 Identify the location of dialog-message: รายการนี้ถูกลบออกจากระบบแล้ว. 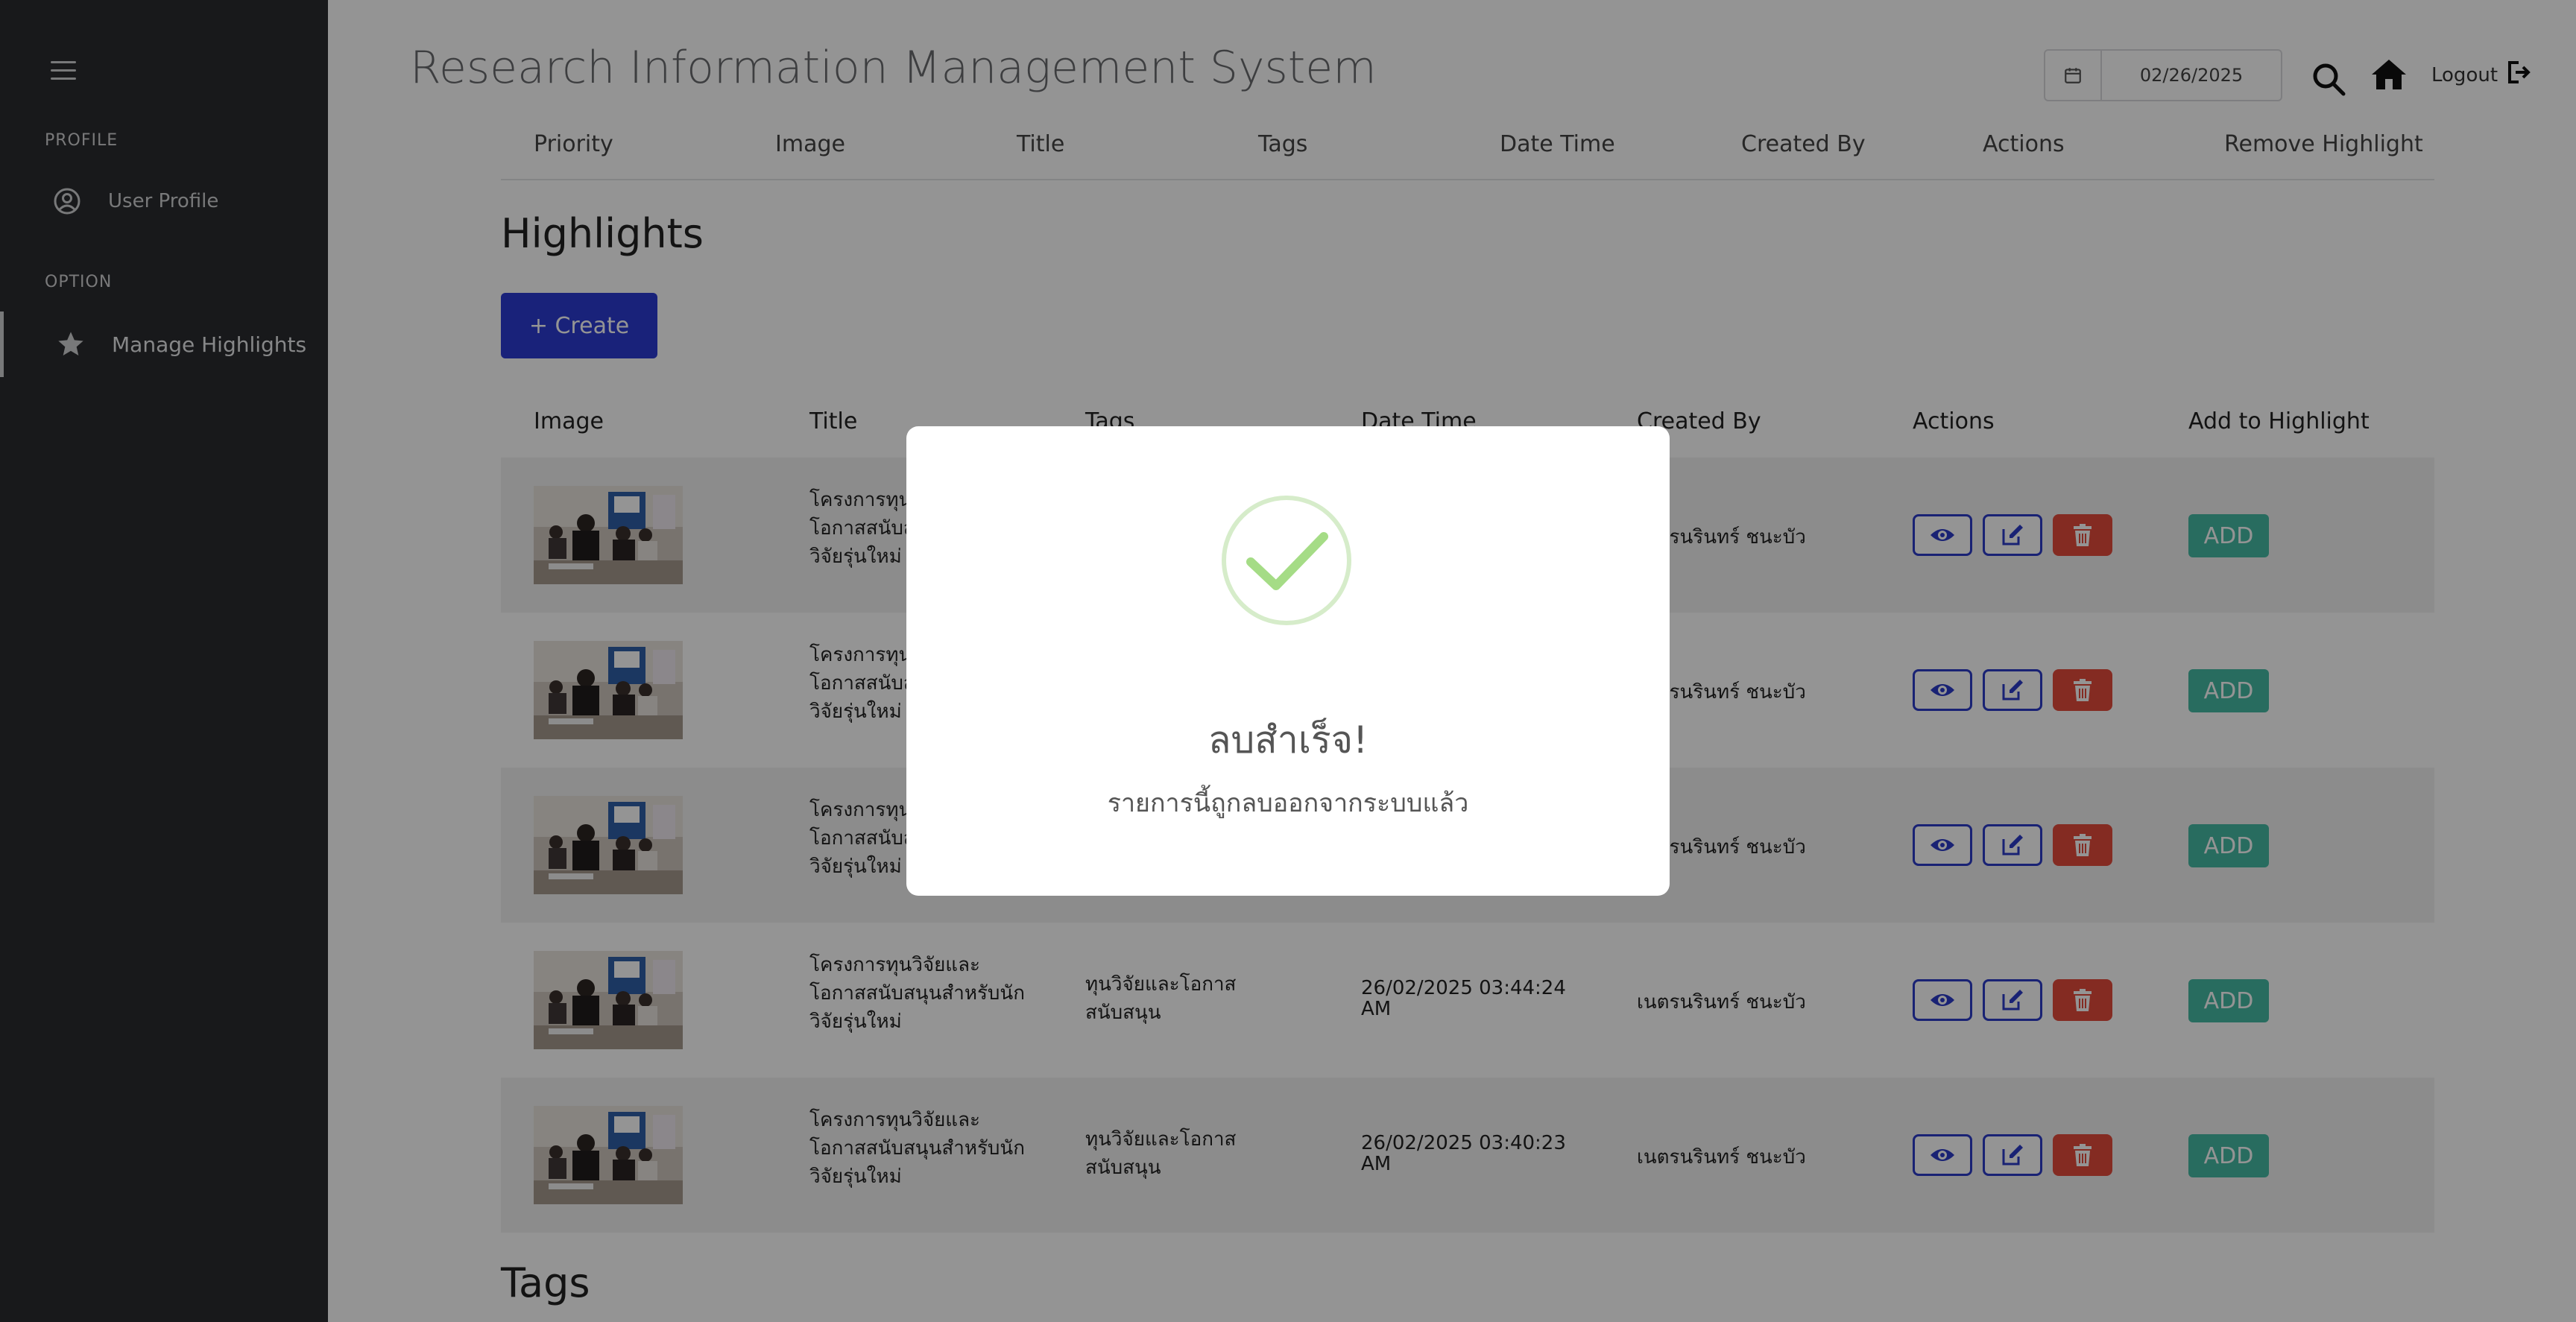
(1288, 803).